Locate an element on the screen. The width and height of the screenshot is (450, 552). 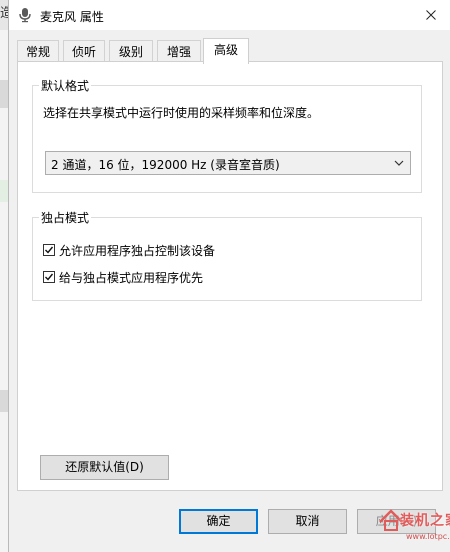
cancel-button: 取消 is located at coordinates (307, 521).